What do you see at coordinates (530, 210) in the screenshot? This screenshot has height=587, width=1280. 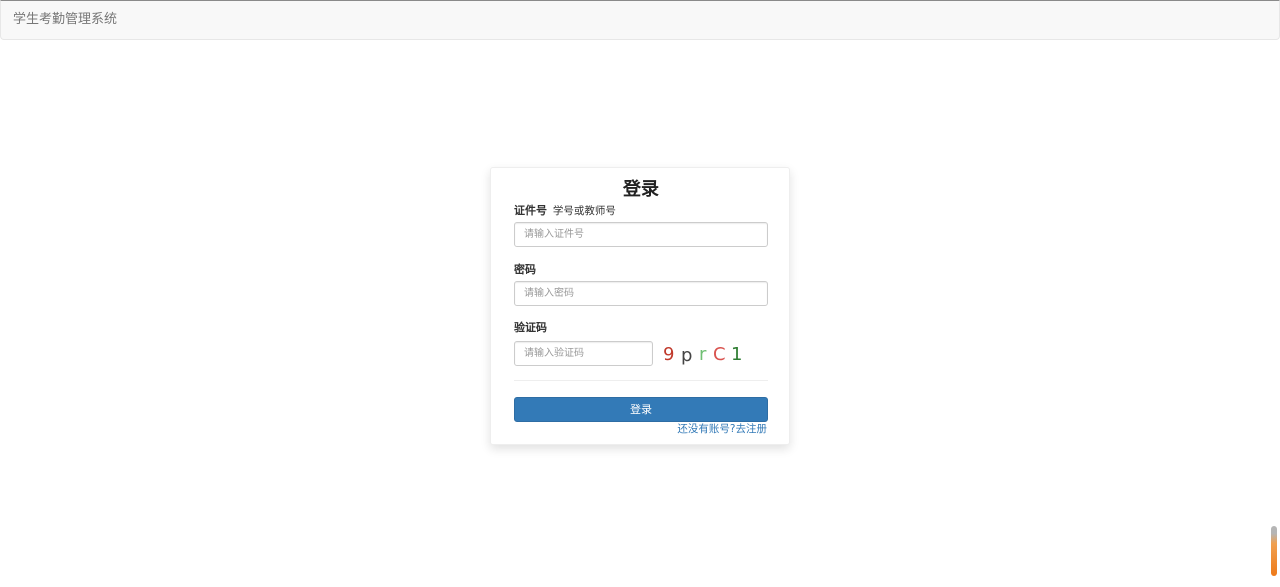 I see `id-label-text: 证件号` at bounding box center [530, 210].